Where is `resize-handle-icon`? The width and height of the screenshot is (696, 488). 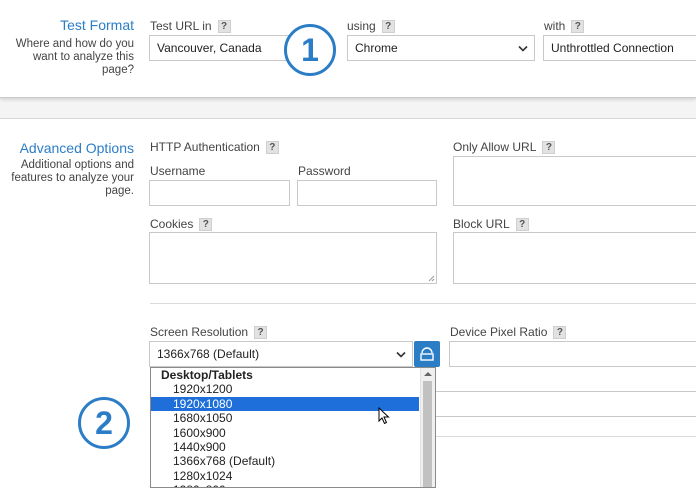 resize-handle-icon is located at coordinates (431, 278).